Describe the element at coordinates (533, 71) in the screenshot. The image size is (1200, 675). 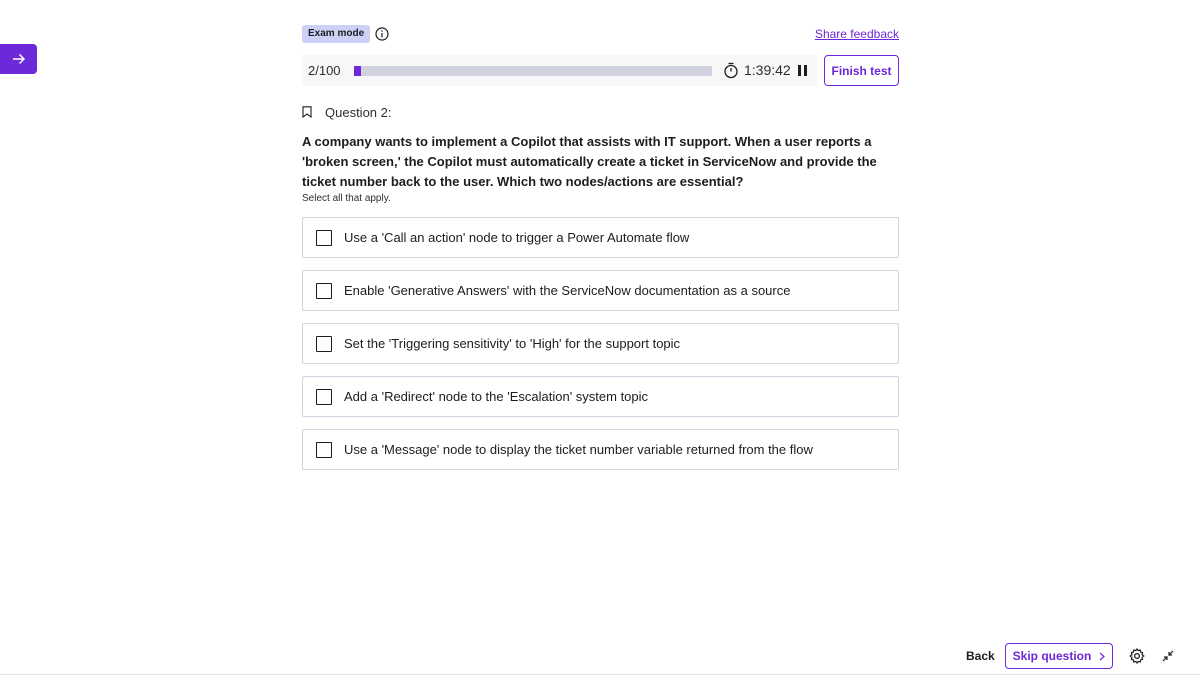
I see `progress-bar` at that location.